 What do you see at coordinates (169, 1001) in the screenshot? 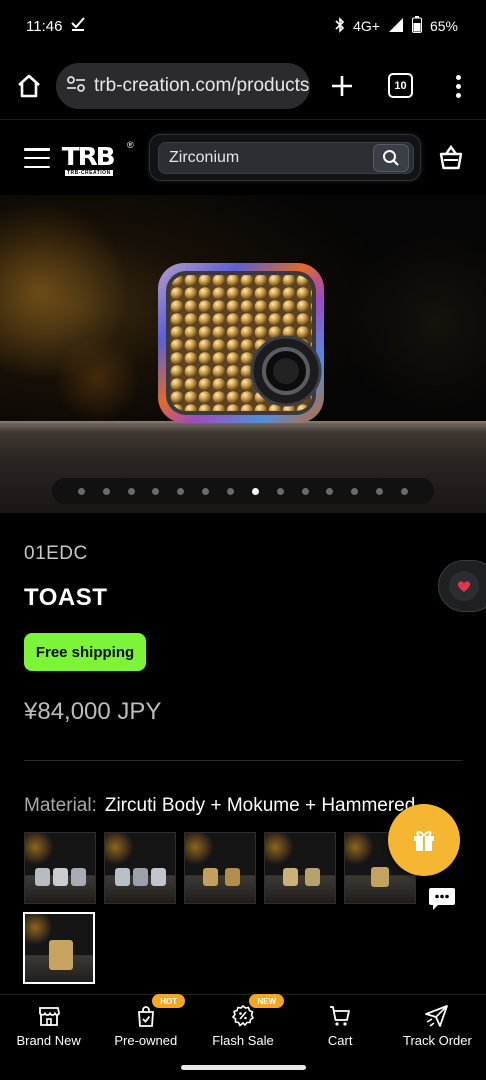
I see `hot-badge: HOT` at bounding box center [169, 1001].